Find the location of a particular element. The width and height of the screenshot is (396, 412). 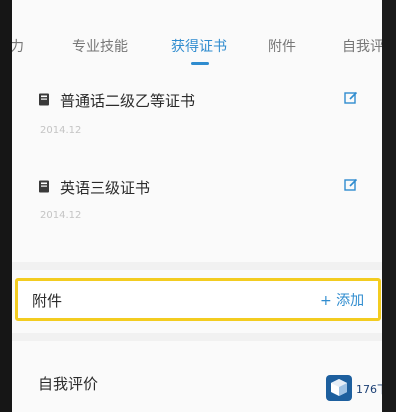

section-tabs: 力 专业技能 获得证书 附件 自我评 is located at coordinates (197, 33).